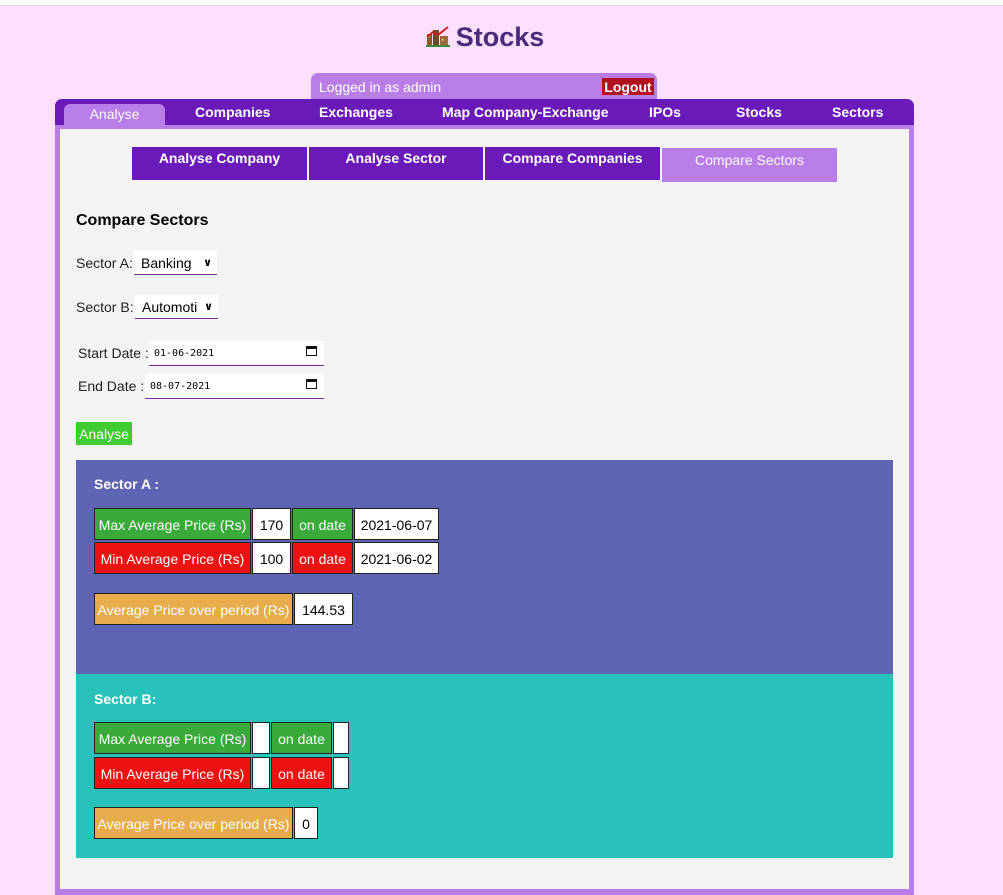  I want to click on nav-tab-sectors: Sectors, so click(857, 112).